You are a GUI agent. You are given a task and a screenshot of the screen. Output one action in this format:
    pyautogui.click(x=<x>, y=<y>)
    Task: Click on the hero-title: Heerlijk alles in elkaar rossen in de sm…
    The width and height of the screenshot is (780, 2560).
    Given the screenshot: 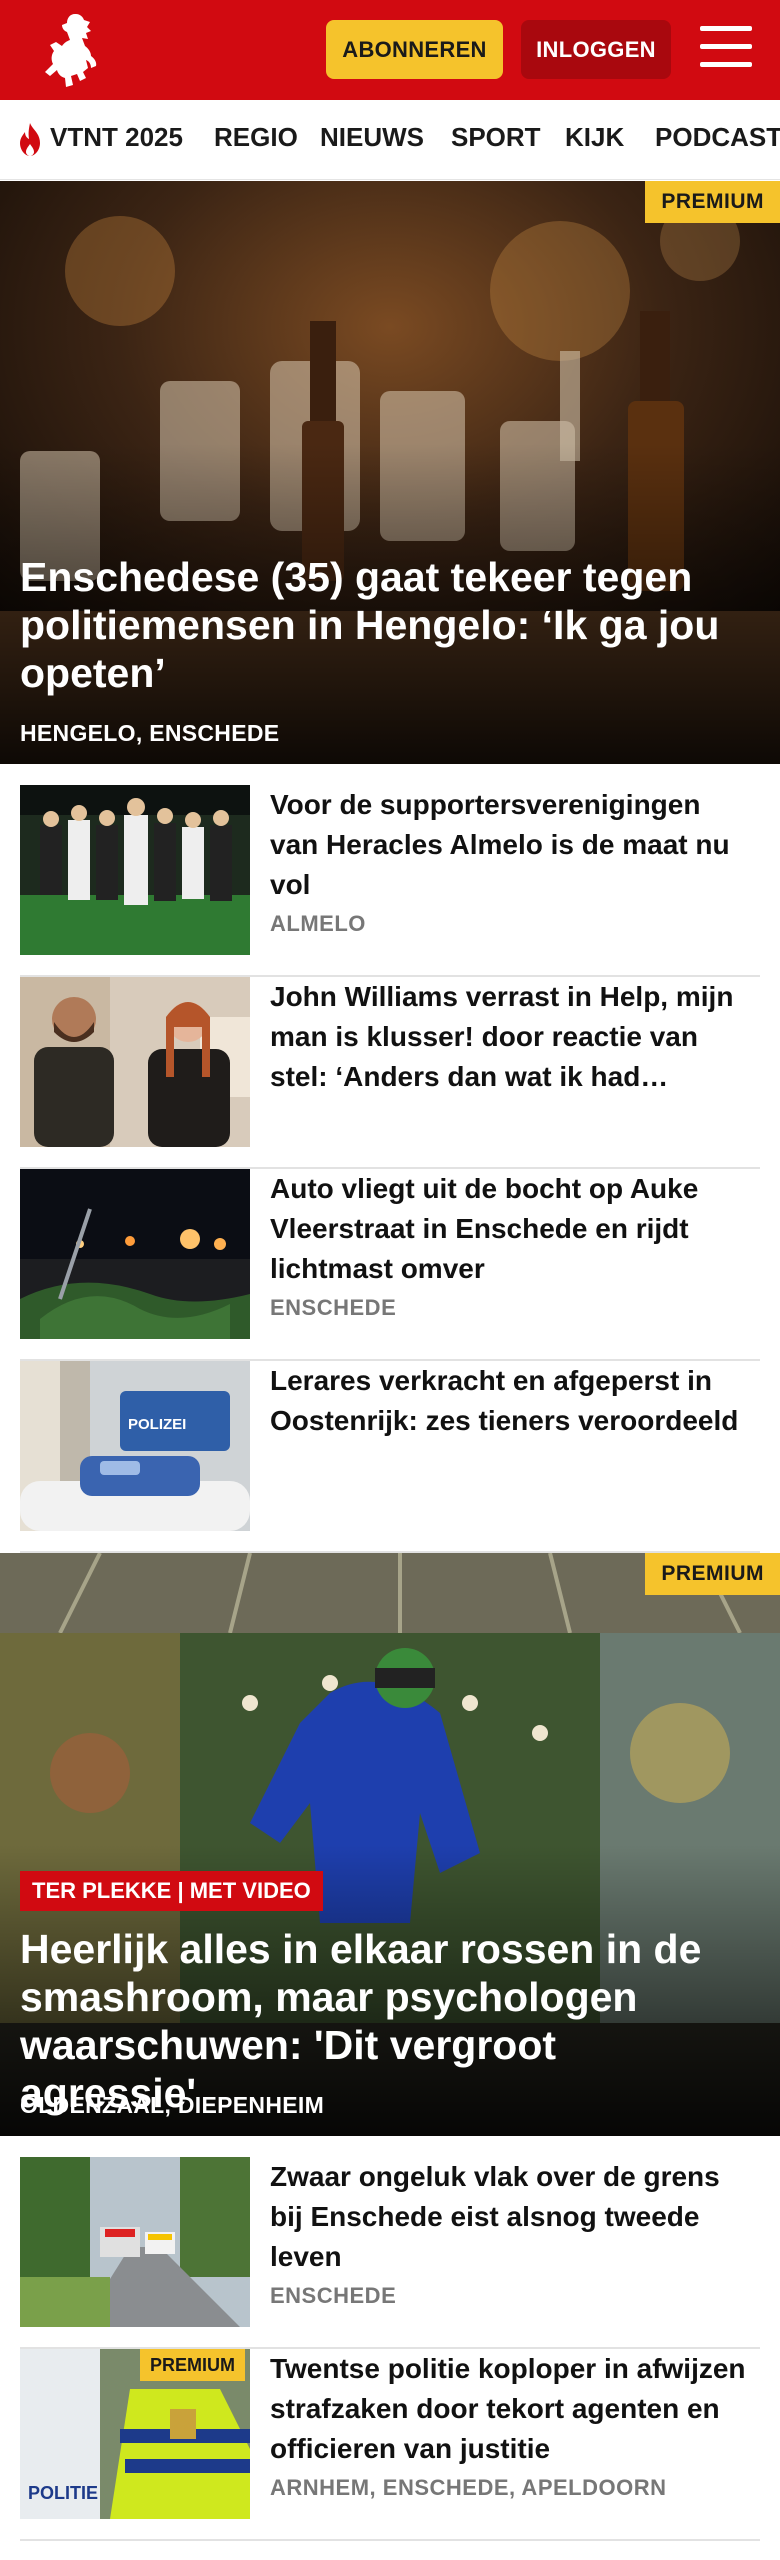 What is the action you would take?
    pyautogui.click(x=380, y=2021)
    